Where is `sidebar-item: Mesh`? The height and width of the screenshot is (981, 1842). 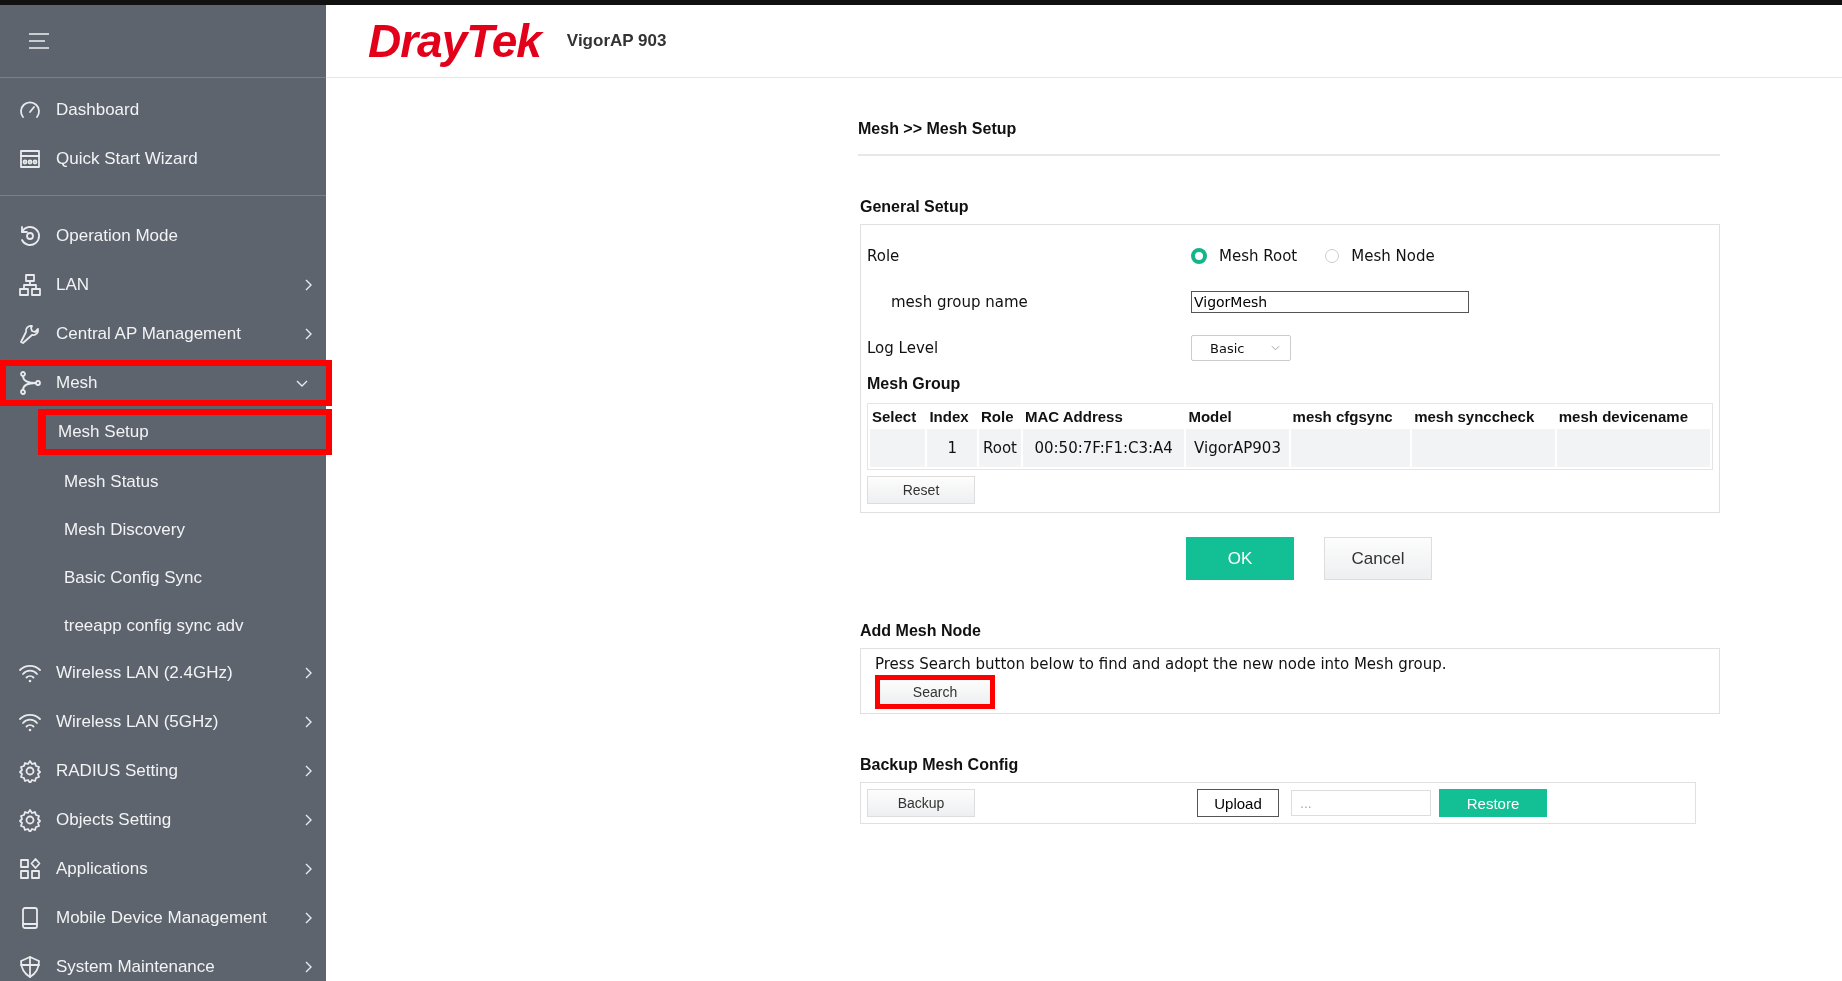 sidebar-item: Mesh is located at coordinates (166, 383).